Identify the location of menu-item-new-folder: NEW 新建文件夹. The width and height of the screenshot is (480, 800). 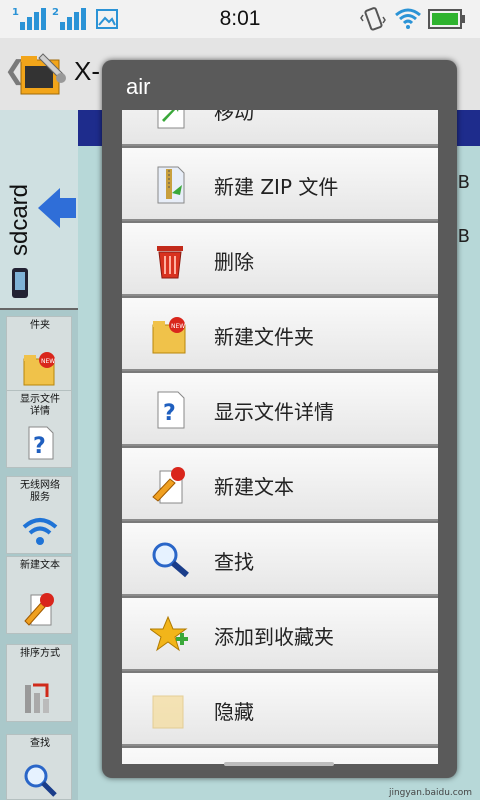
(280, 334).